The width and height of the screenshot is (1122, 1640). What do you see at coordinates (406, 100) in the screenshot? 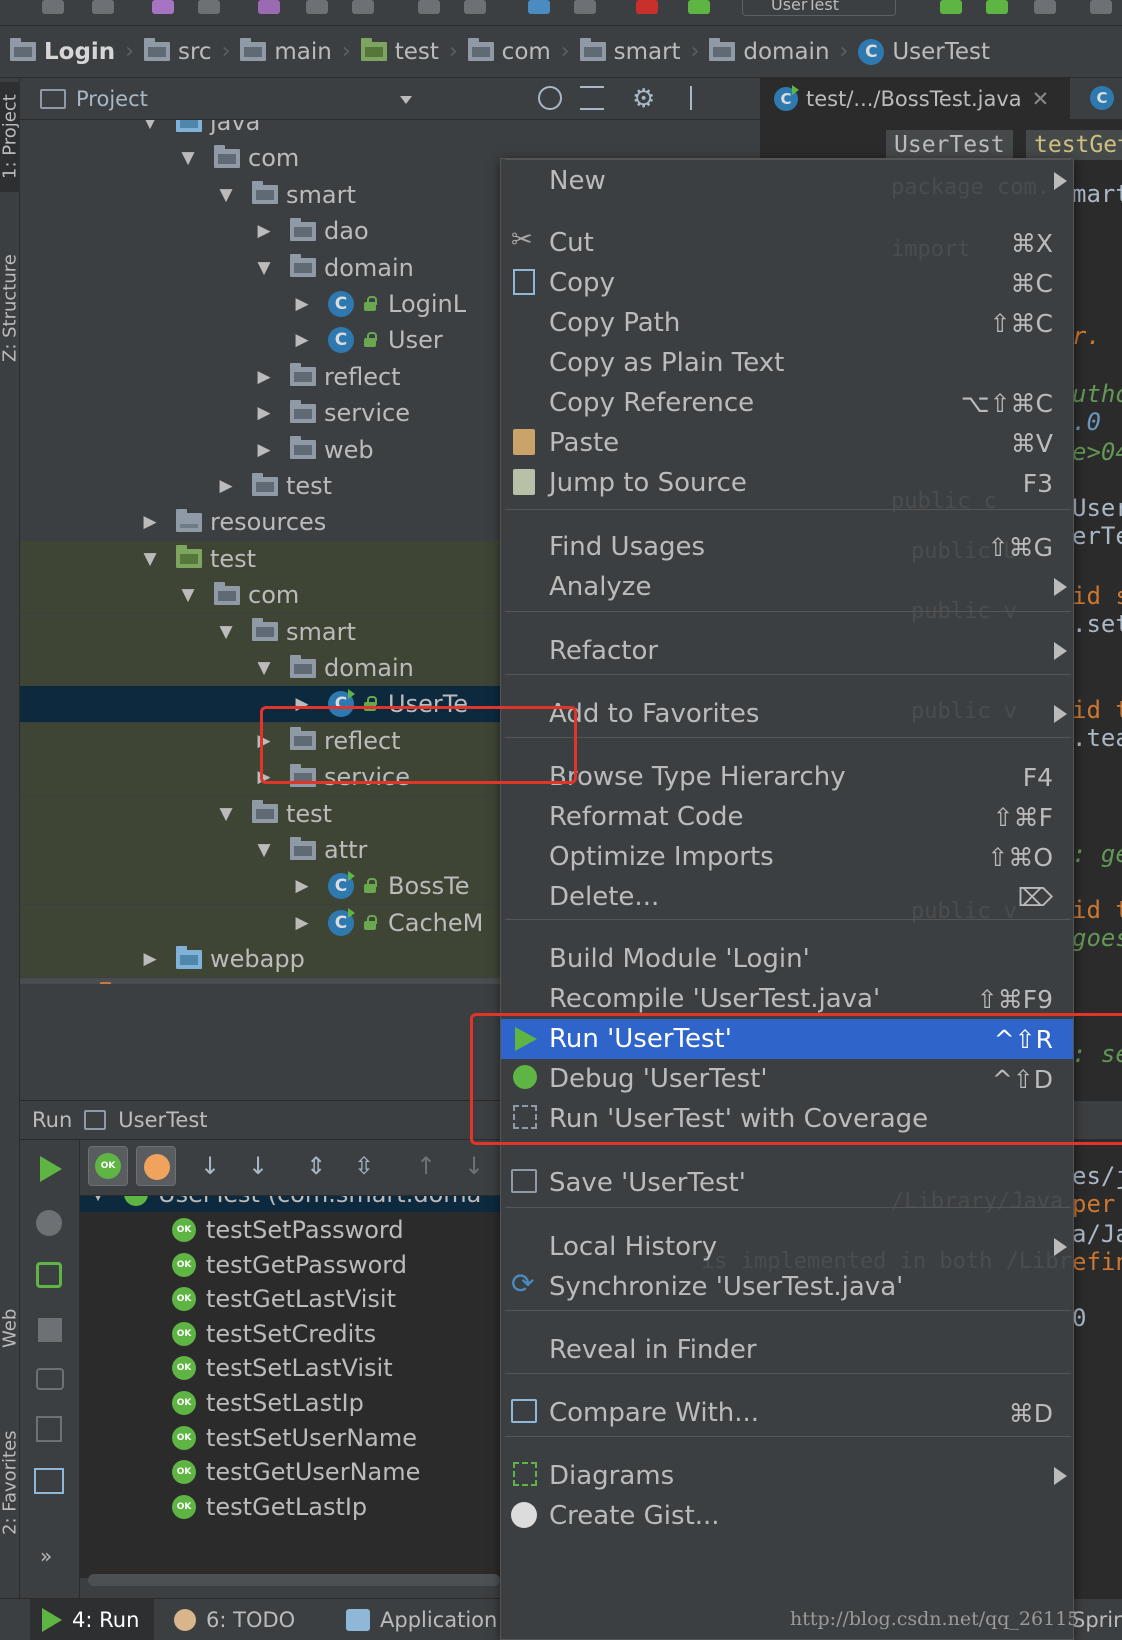
I see `chevron-down-icon` at bounding box center [406, 100].